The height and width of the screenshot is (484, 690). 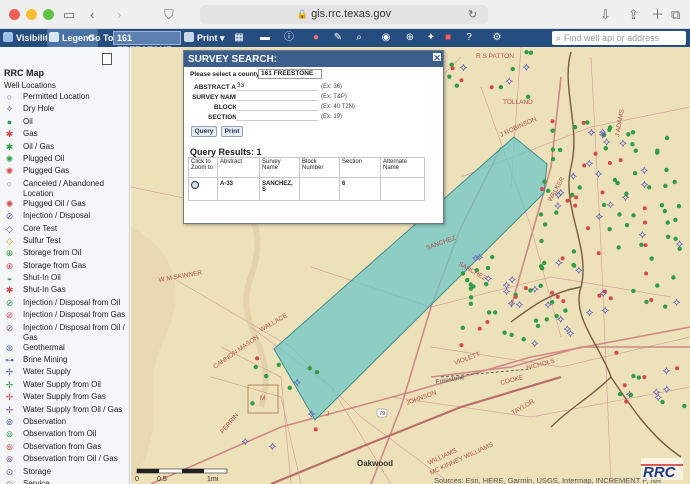 What do you see at coordinates (277, 106) in the screenshot?
I see `block-field` at bounding box center [277, 106].